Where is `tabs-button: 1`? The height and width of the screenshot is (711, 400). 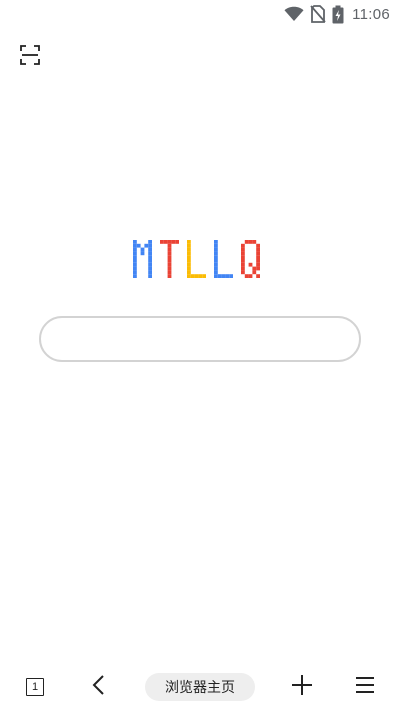 tabs-button: 1 is located at coordinates (35, 687).